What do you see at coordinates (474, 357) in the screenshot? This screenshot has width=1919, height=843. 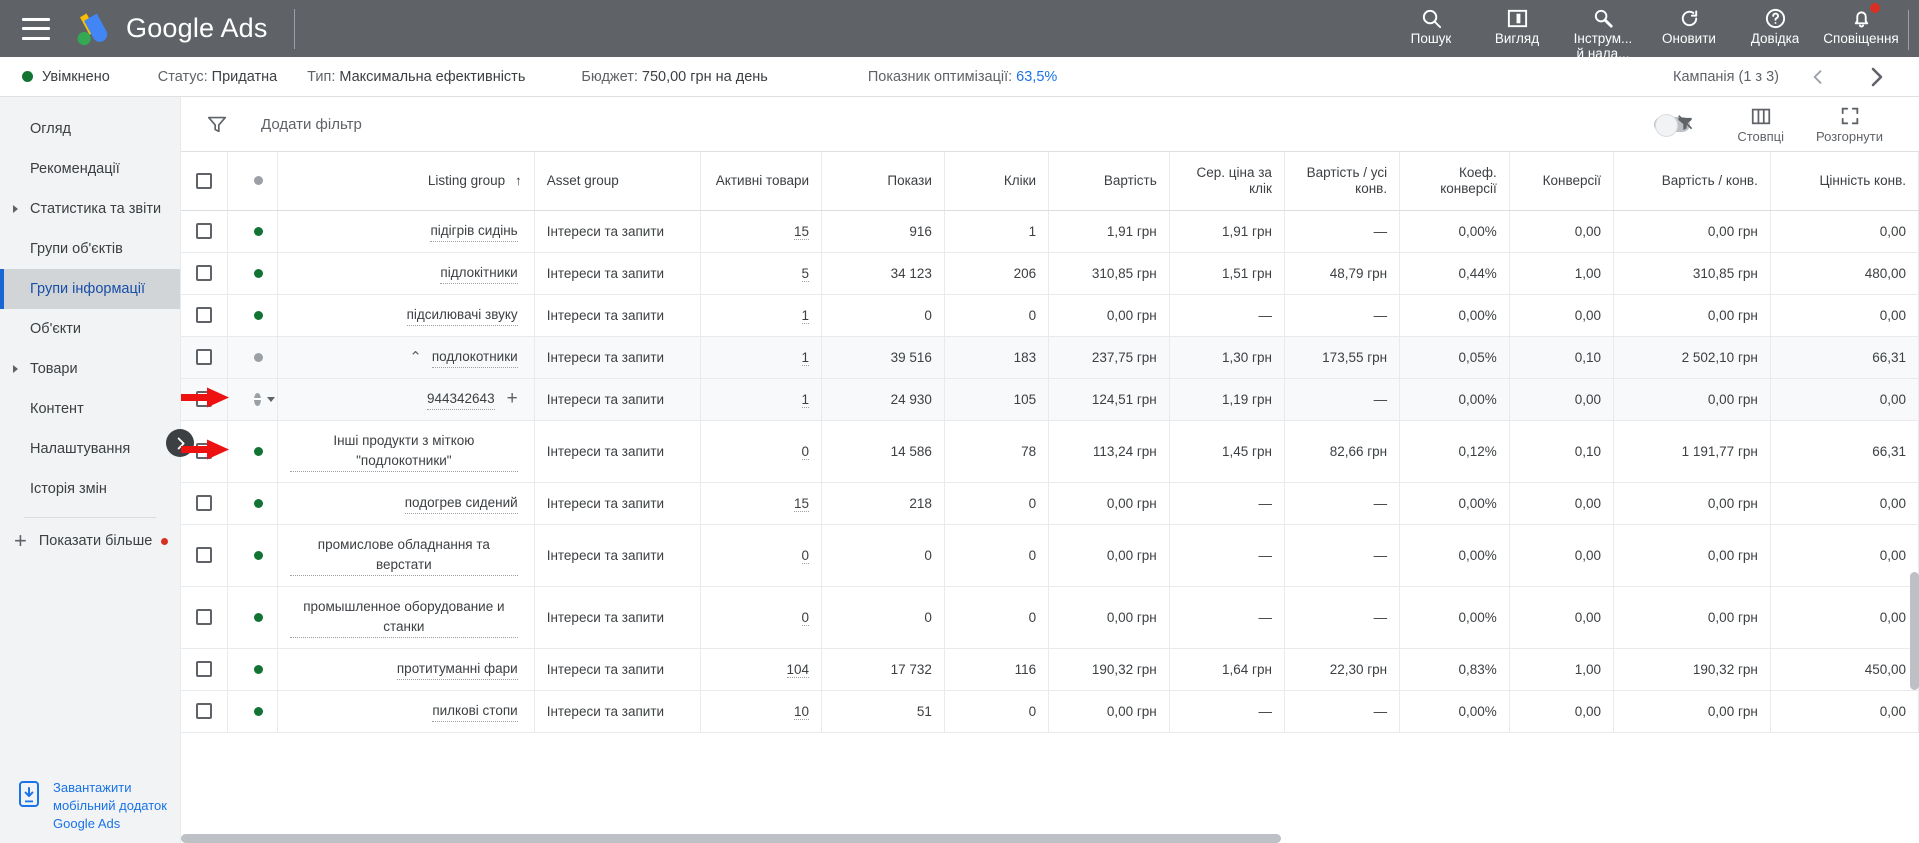 I see `listing-group-link: подлокотники` at bounding box center [474, 357].